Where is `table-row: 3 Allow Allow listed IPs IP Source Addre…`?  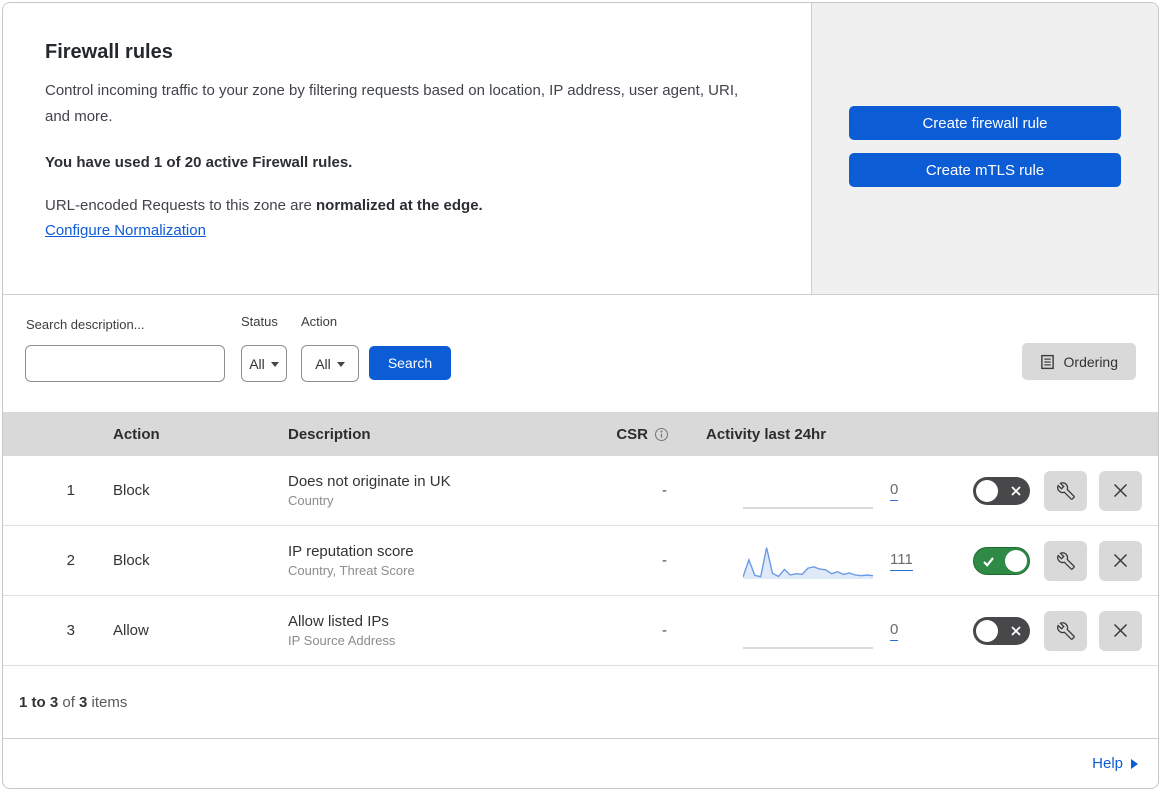 table-row: 3 Allow Allow listed IPs IP Source Addre… is located at coordinates (580, 631).